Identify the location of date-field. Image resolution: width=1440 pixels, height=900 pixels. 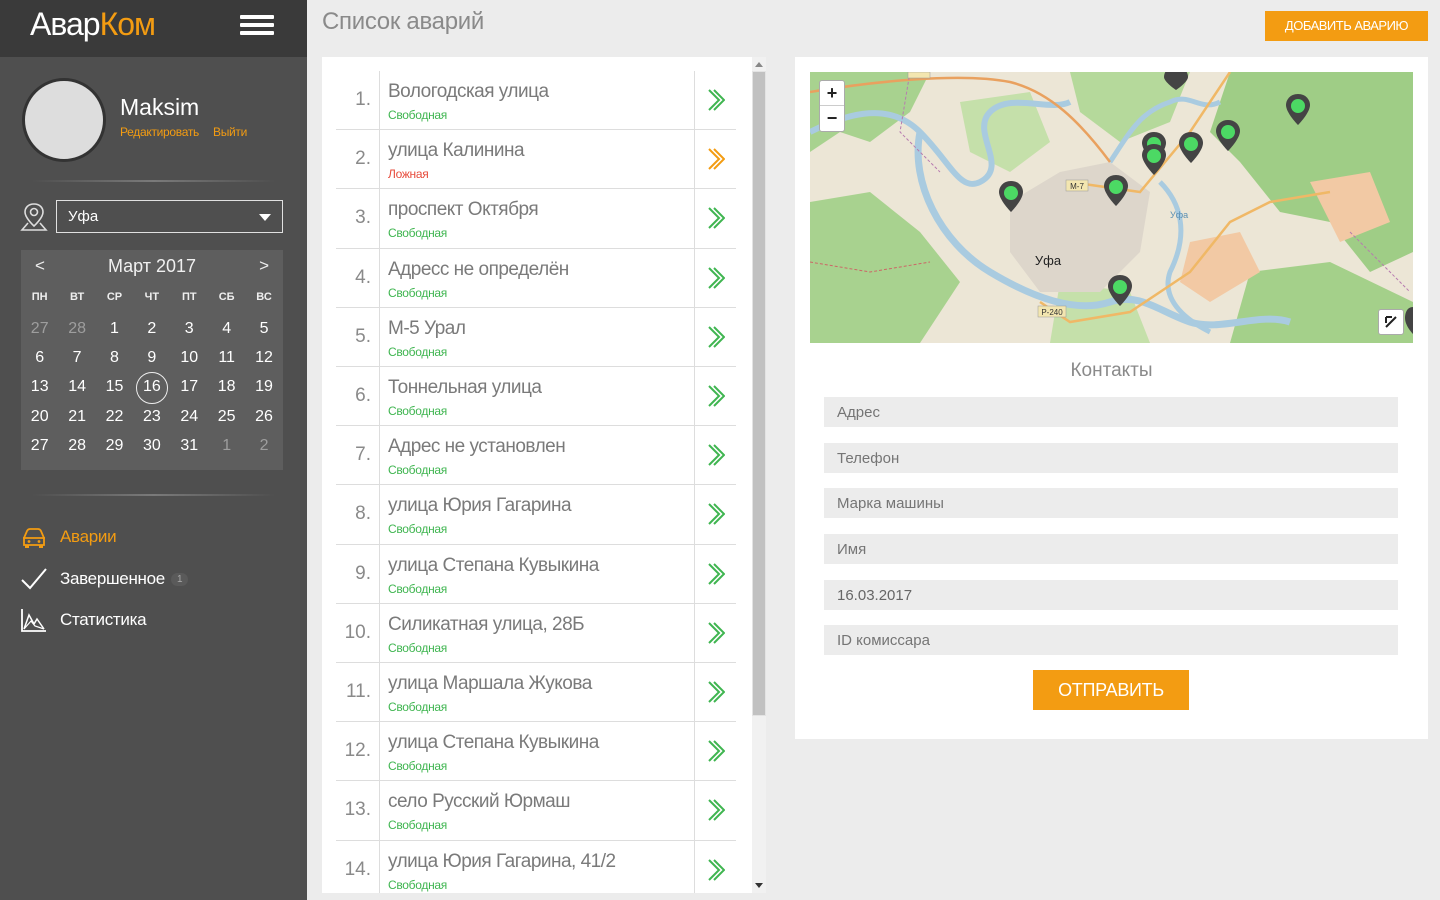
(1111, 595).